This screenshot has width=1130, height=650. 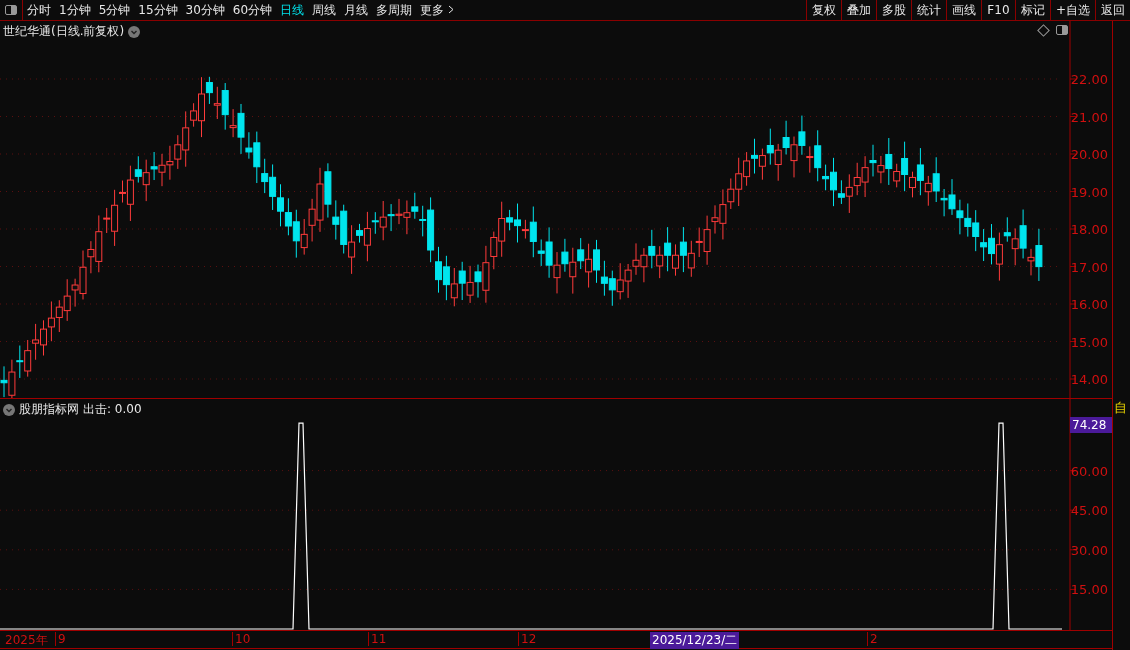 What do you see at coordinates (1062, 30) in the screenshot?
I see `panel-toggle-icon` at bounding box center [1062, 30].